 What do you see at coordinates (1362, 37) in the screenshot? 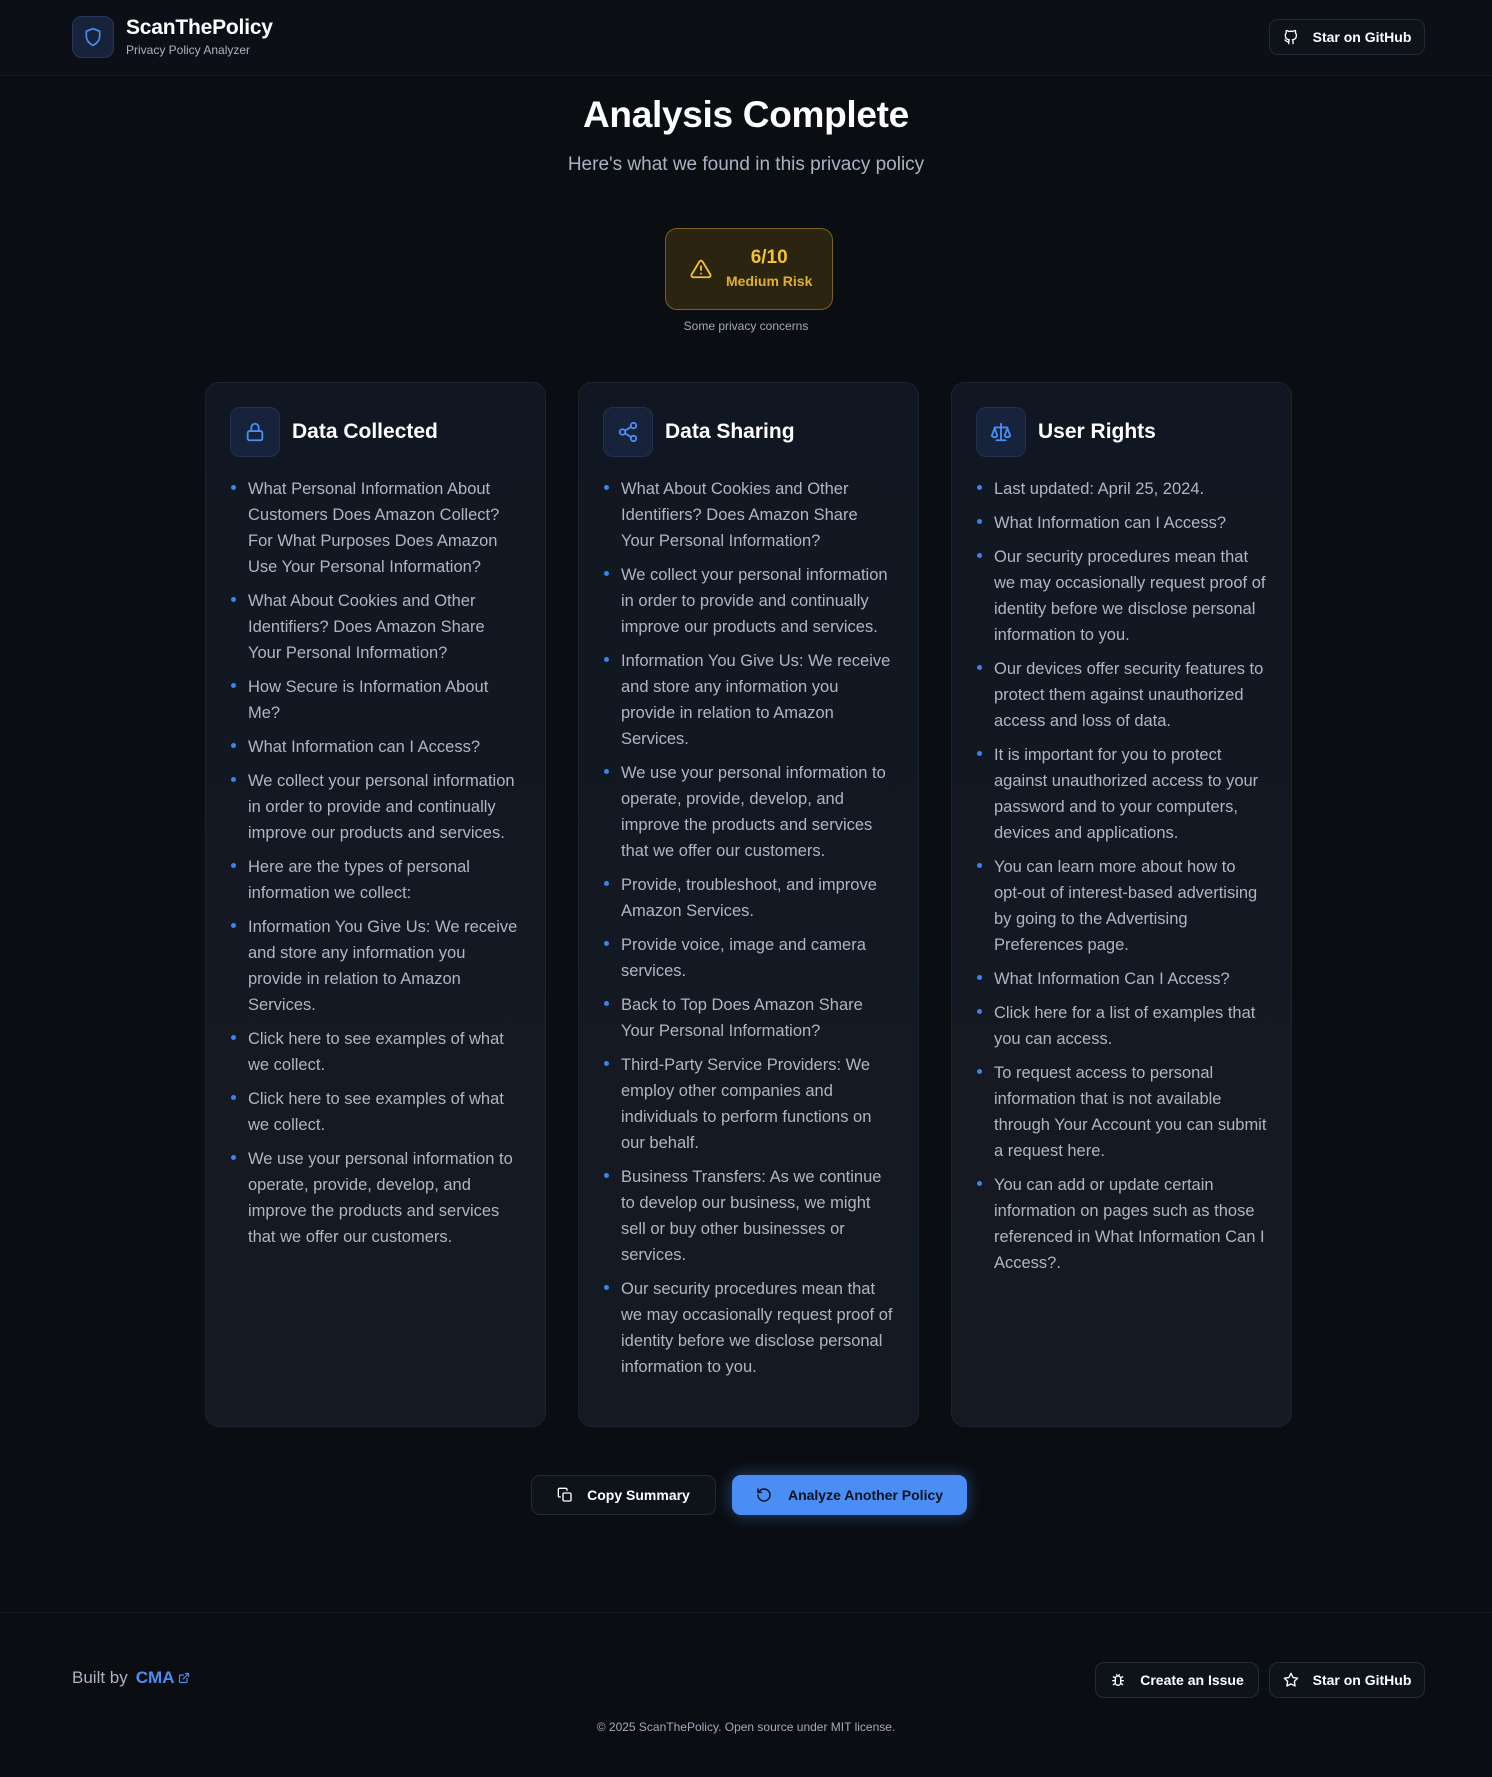
I see `github-button-label: Star on GitHub` at bounding box center [1362, 37].